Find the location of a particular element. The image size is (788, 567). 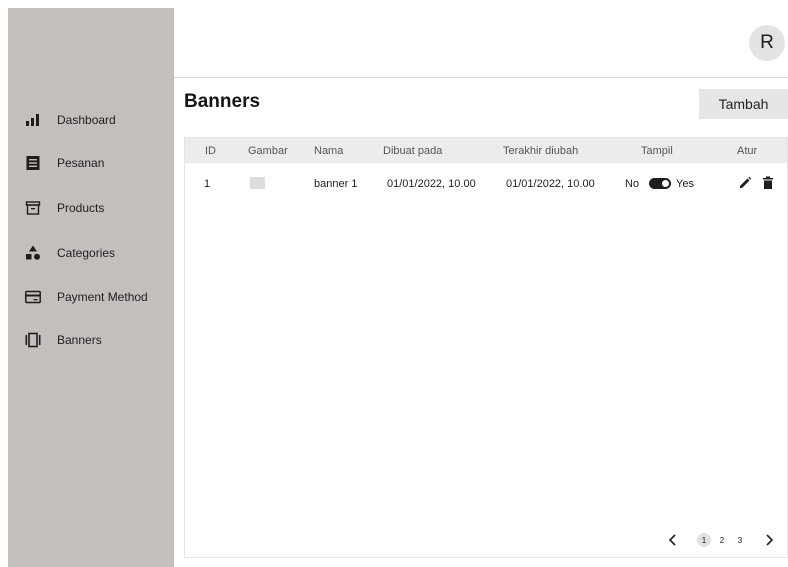

archive-box-icon is located at coordinates (33, 208).